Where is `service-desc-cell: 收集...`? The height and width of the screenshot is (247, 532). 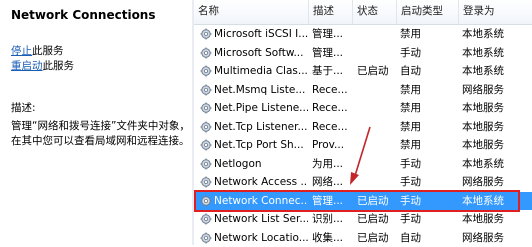
service-desc-cell: 收集... is located at coordinates (333, 238).